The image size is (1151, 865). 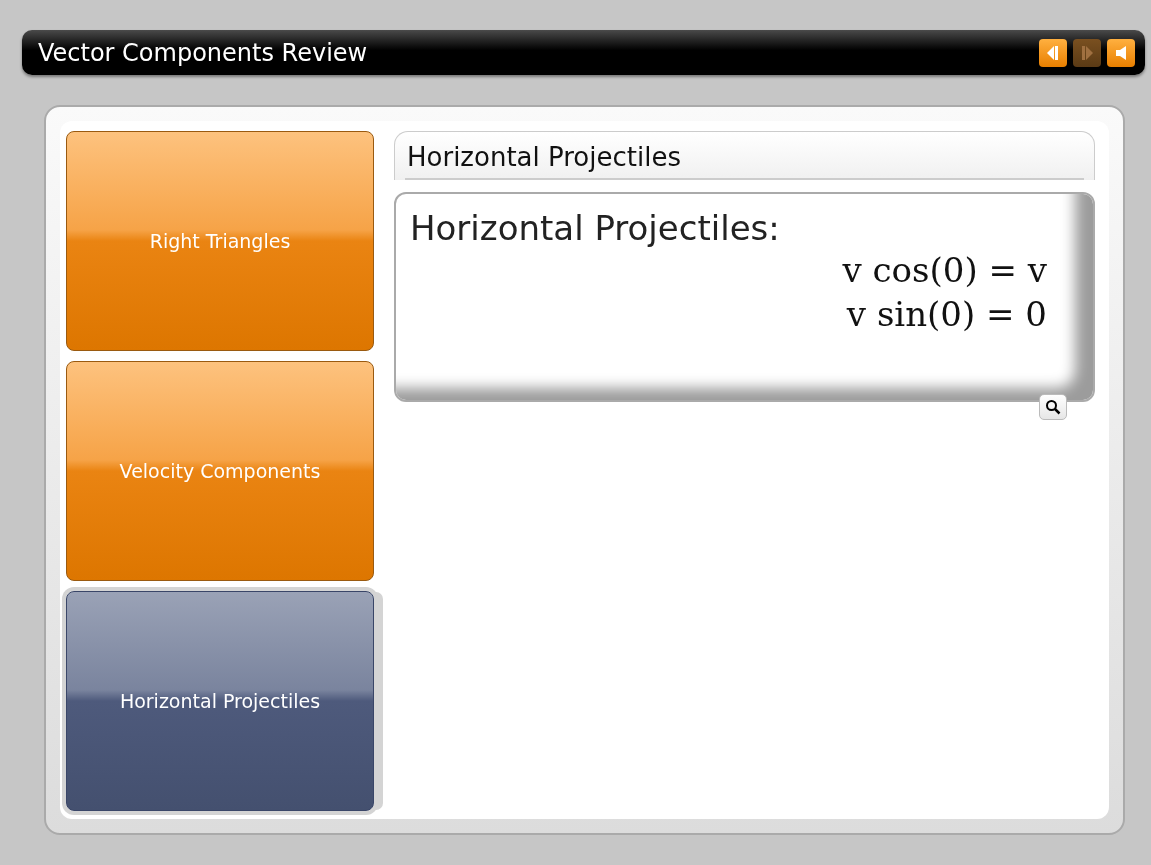 What do you see at coordinates (595, 228) in the screenshot?
I see `card-title: Horizontal Projectiles:` at bounding box center [595, 228].